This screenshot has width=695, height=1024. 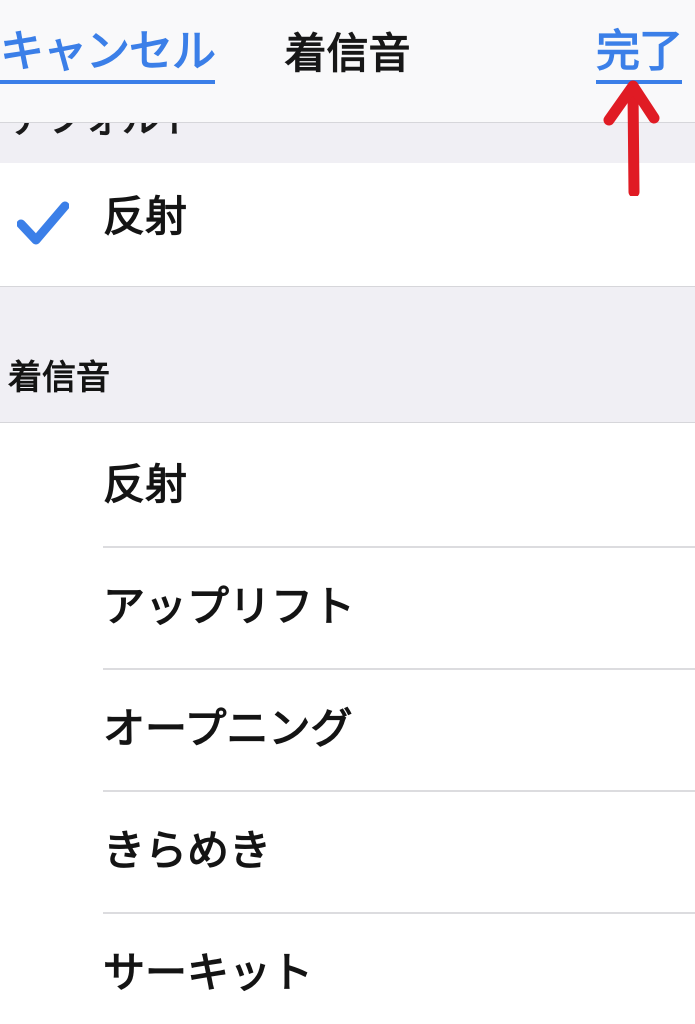 What do you see at coordinates (347, 485) in the screenshot?
I see `list-item: 反射` at bounding box center [347, 485].